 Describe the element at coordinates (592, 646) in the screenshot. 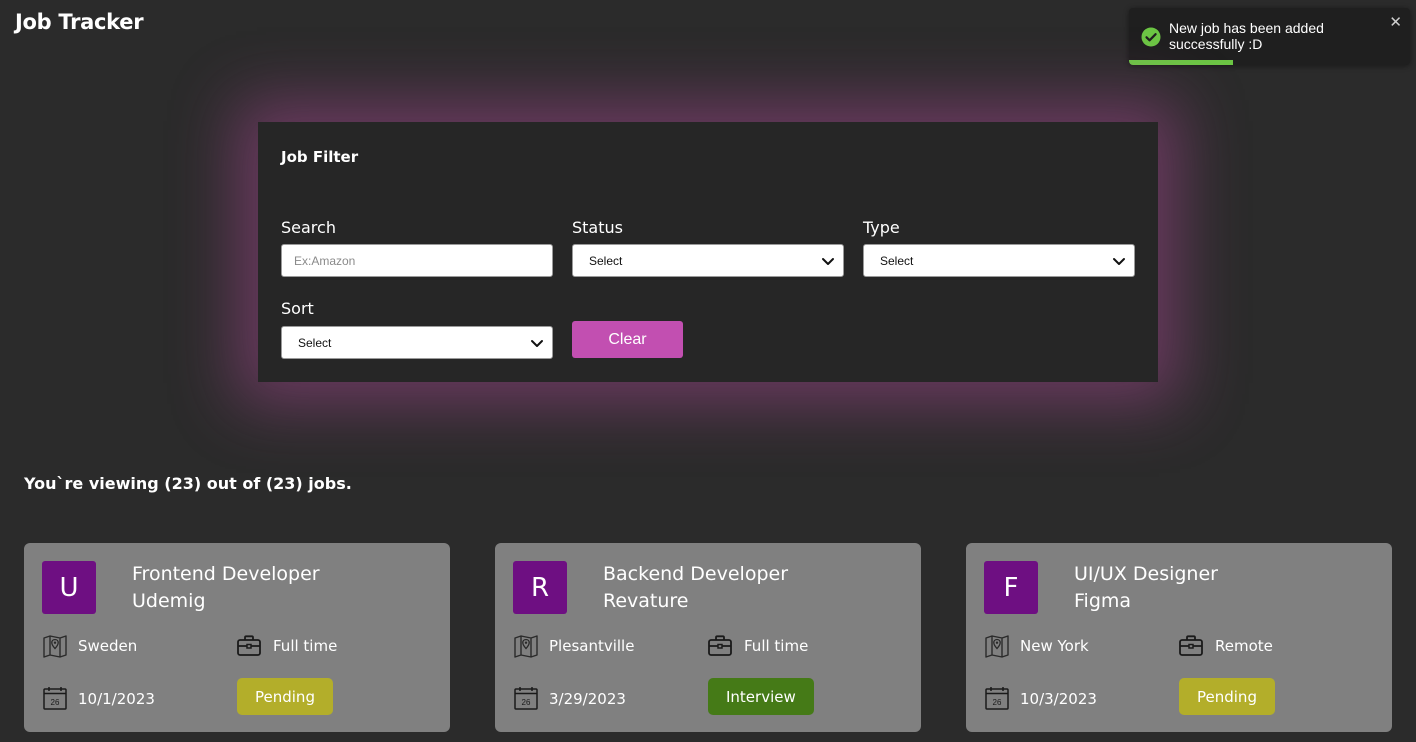

I see `job-location: Plesantville` at that location.